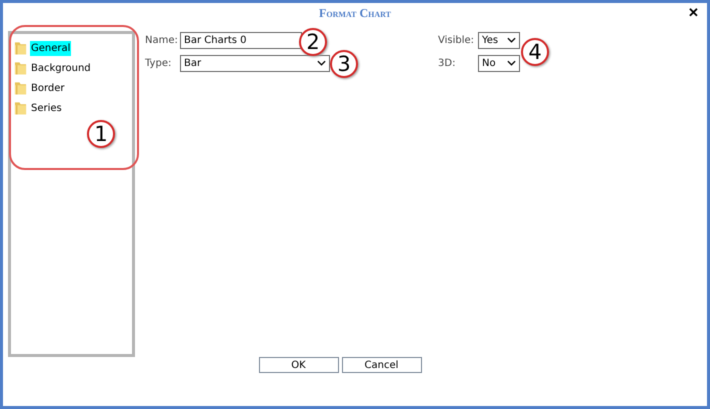 This screenshot has width=710, height=409. What do you see at coordinates (499, 63) in the screenshot?
I see `dropdown: No` at bounding box center [499, 63].